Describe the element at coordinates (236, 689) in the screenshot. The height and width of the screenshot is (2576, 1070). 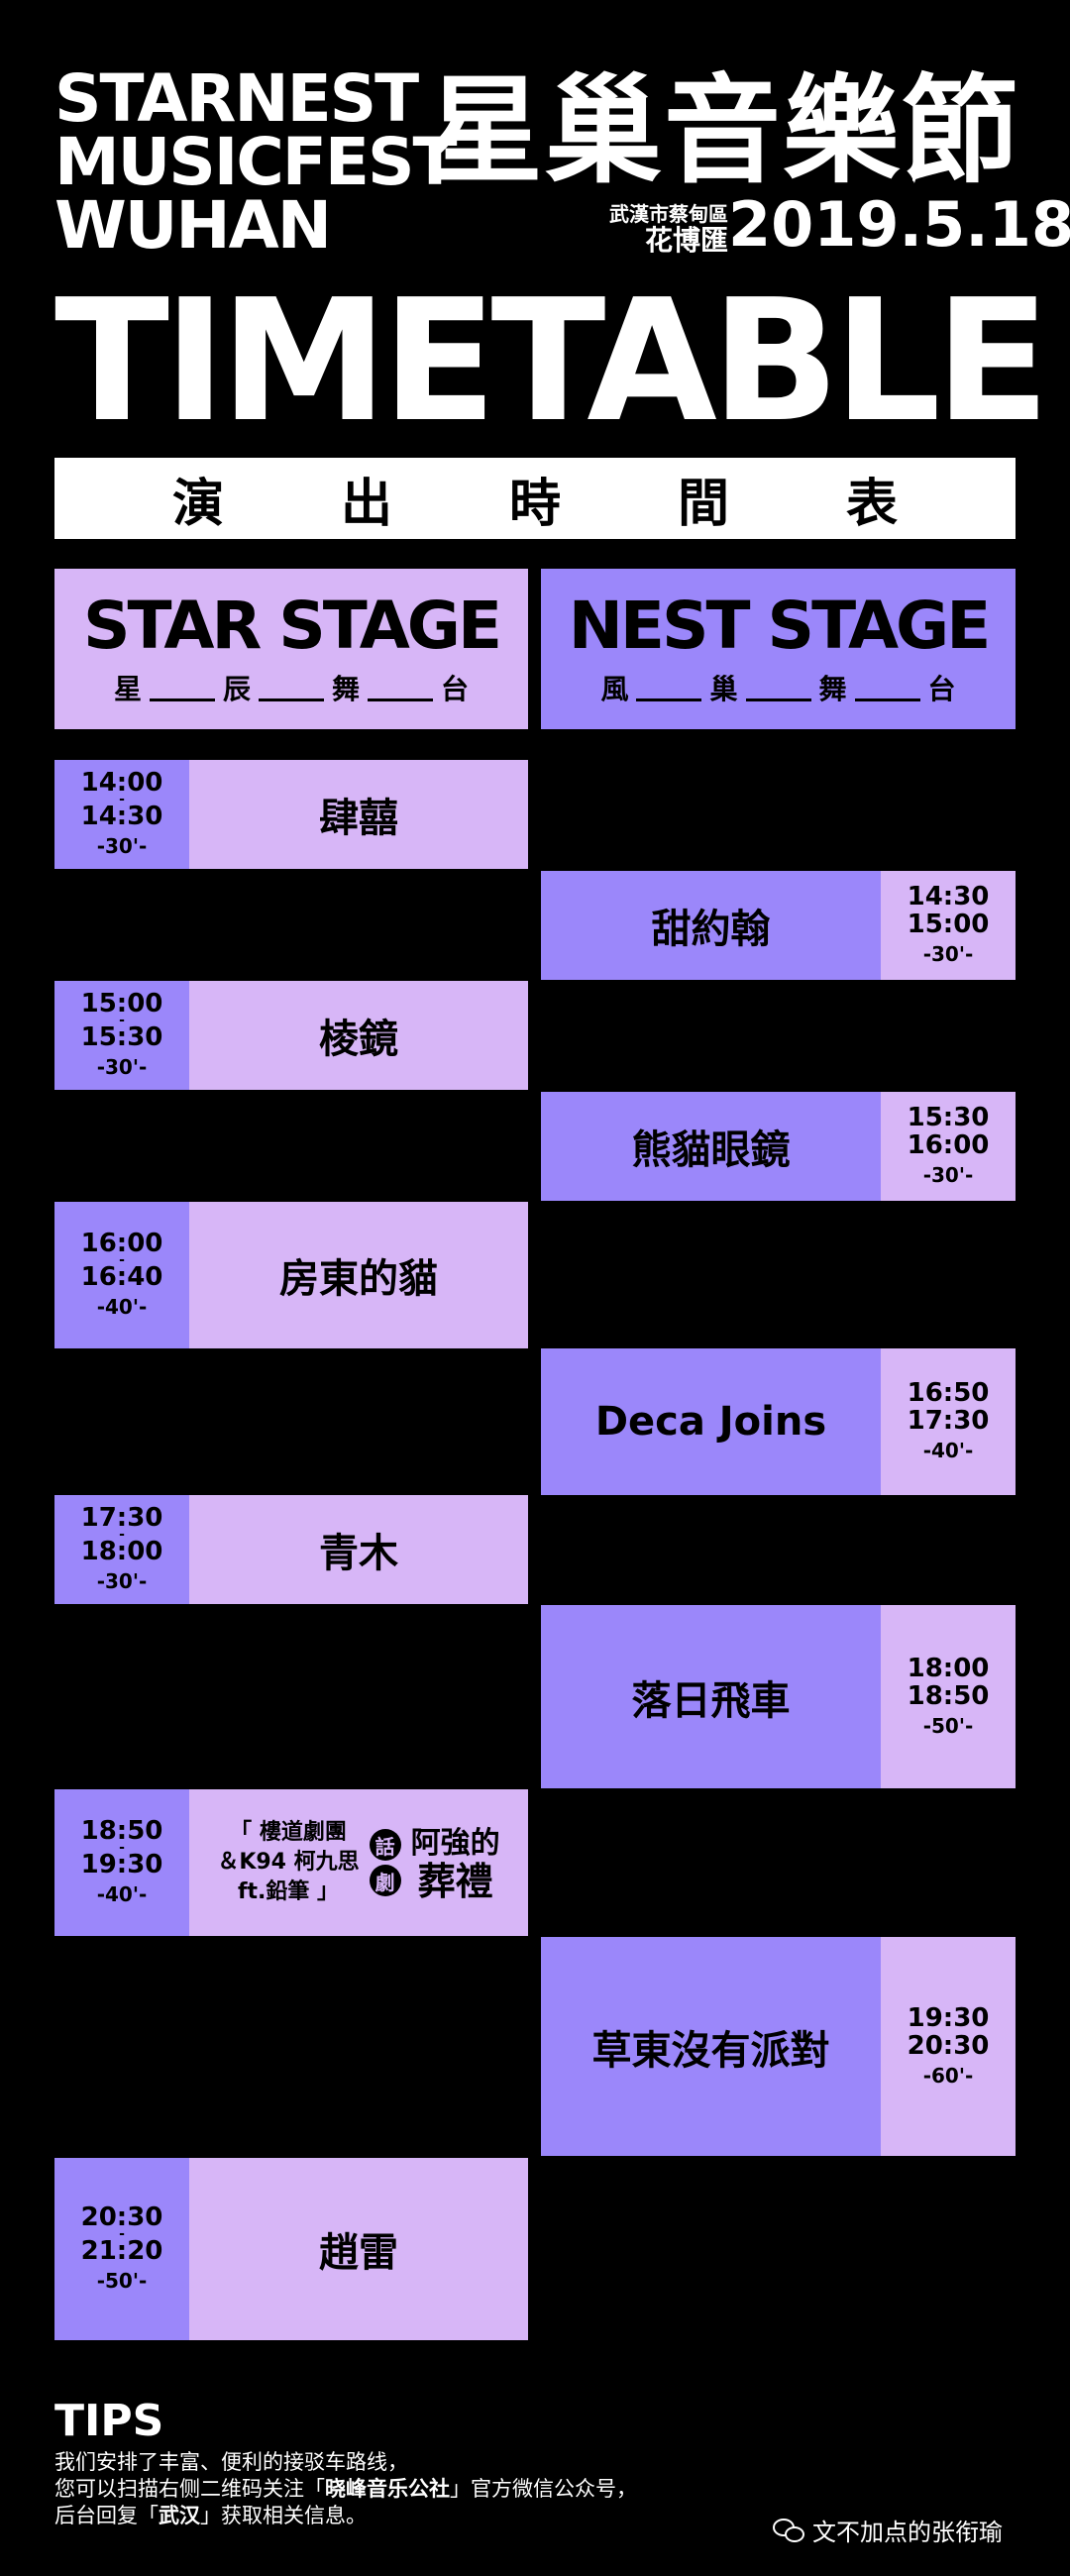
I see `stage-zh-char: 辰` at that location.